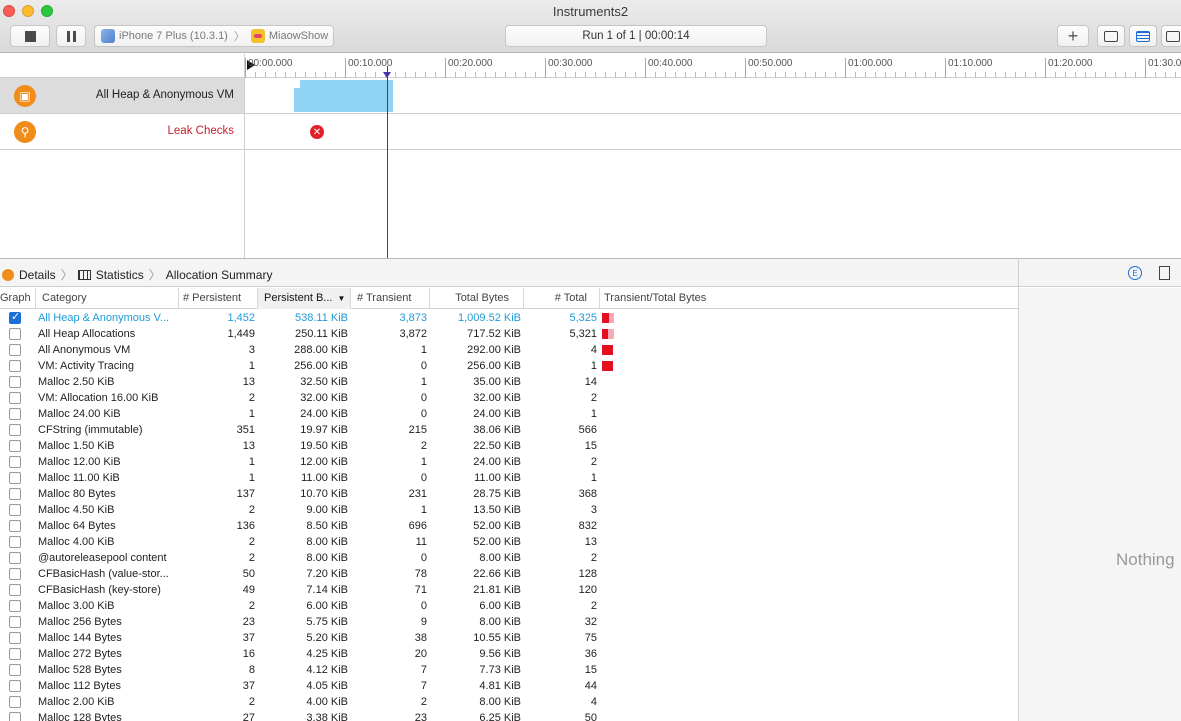  What do you see at coordinates (509, 542) in the screenshot?
I see `table-row: Malloc 4.00 KiB 2 8.00 KiB 11 52.00 KiB 13` at bounding box center [509, 542].